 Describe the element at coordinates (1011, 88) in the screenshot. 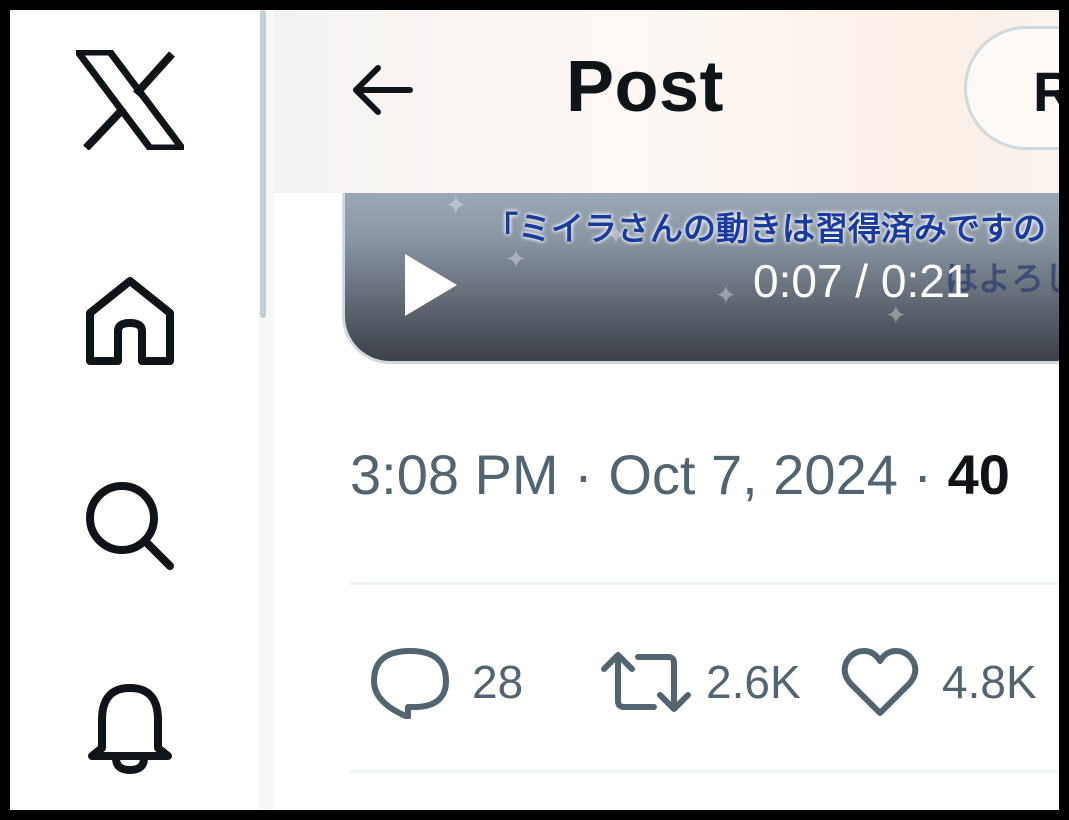

I see `reply-button: R` at that location.